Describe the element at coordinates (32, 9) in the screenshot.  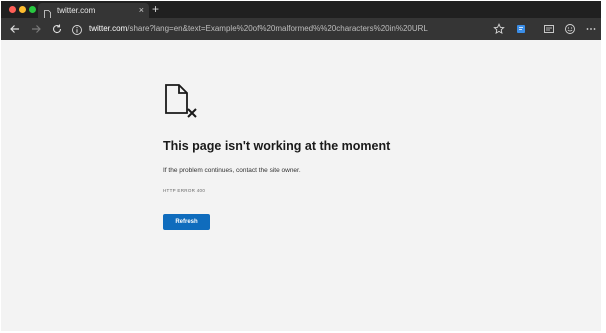
I see `maximize-window-button` at that location.